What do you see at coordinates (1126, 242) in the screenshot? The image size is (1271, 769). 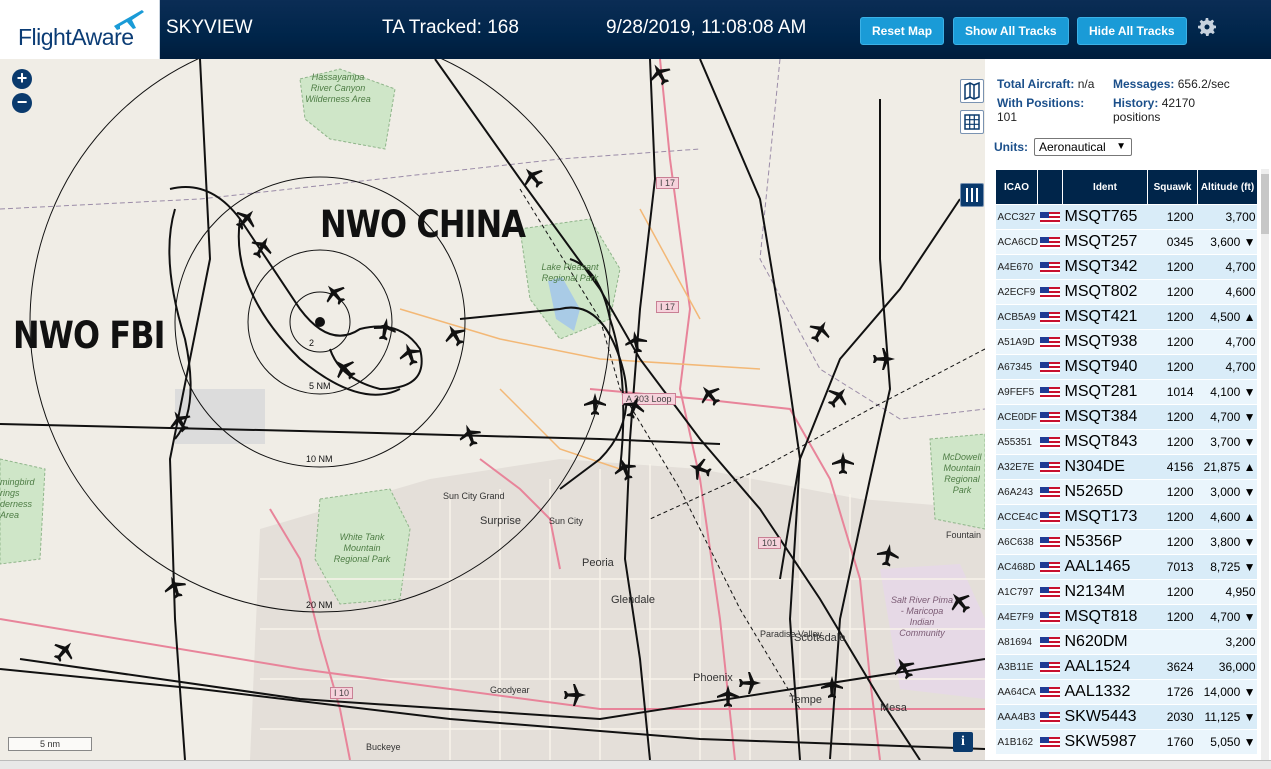 I see `table-row: ACA6CD MSQT257 0345 3,600 ▼` at bounding box center [1126, 242].